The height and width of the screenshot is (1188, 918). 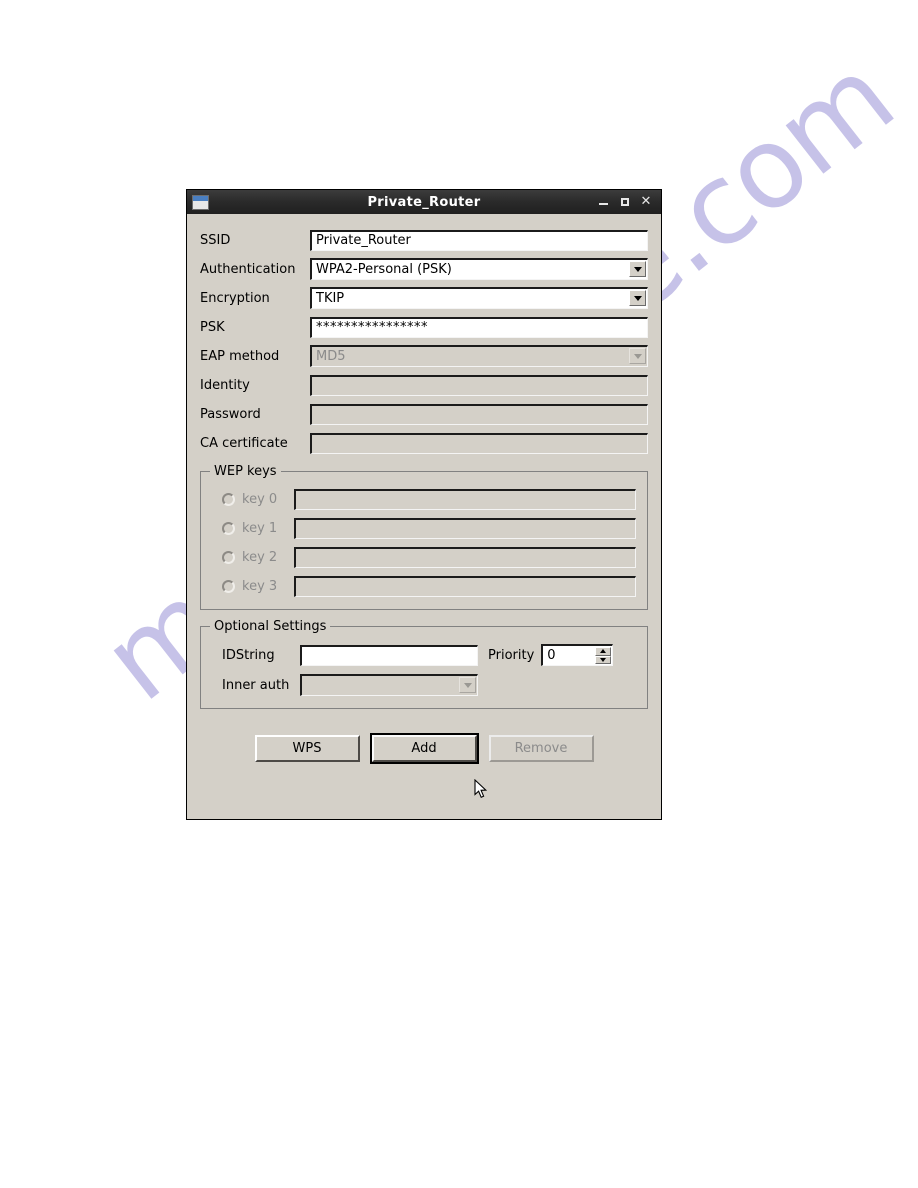 What do you see at coordinates (260, 557) in the screenshot?
I see `wep-key-2-label: key 2` at bounding box center [260, 557].